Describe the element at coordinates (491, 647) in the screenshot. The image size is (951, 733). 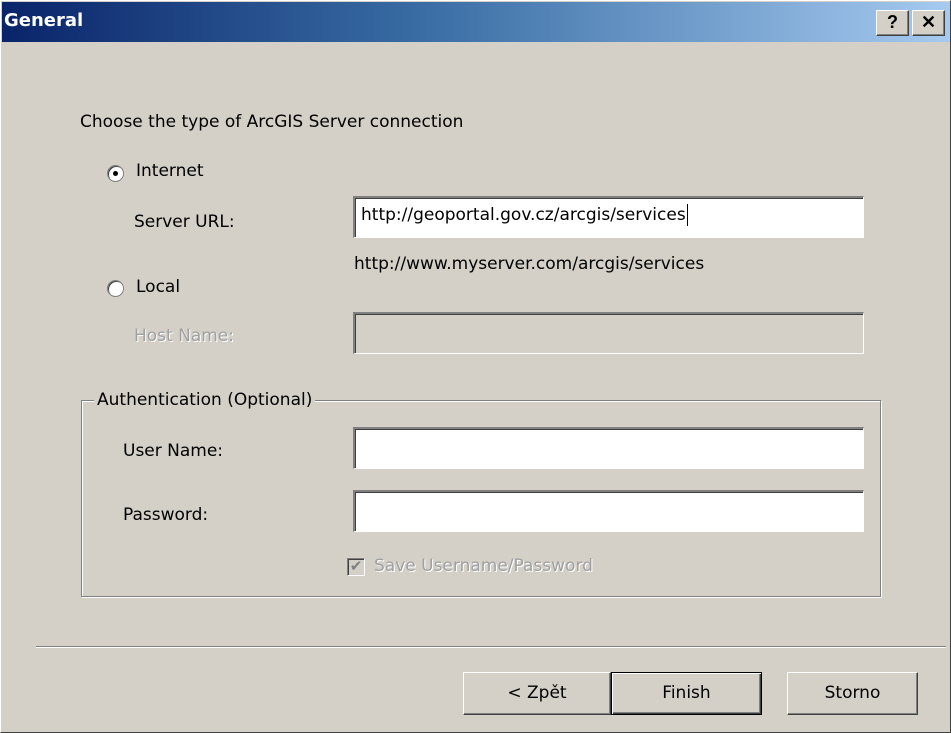
I see `footer-separator` at that location.